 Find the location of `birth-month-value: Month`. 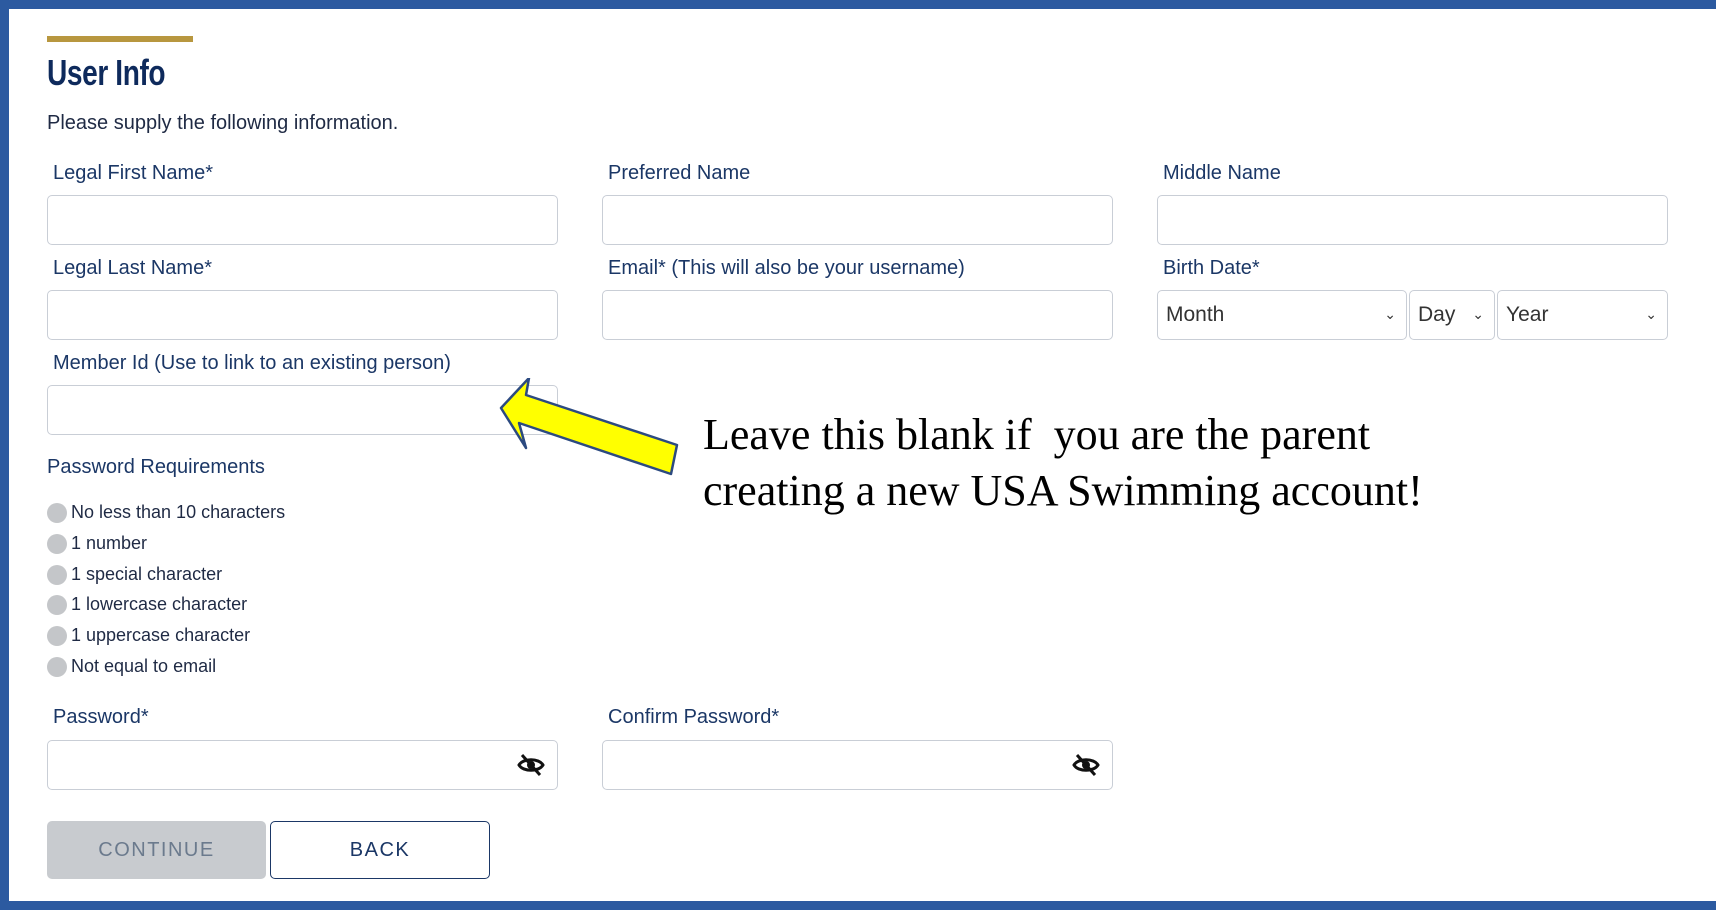

birth-month-value: Month is located at coordinates (1195, 314).